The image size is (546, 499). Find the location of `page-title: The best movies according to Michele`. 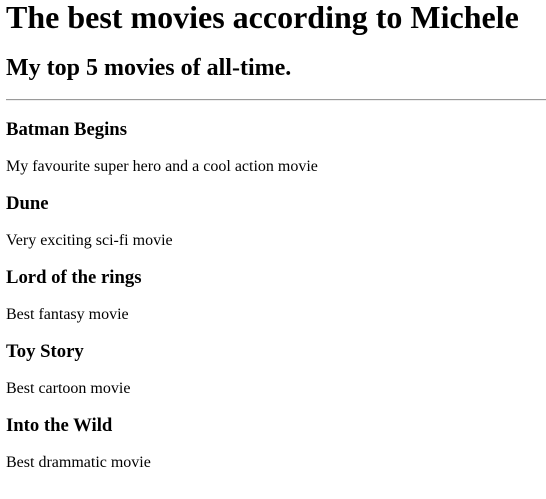

page-title: The best movies according to Michele is located at coordinates (262, 17).